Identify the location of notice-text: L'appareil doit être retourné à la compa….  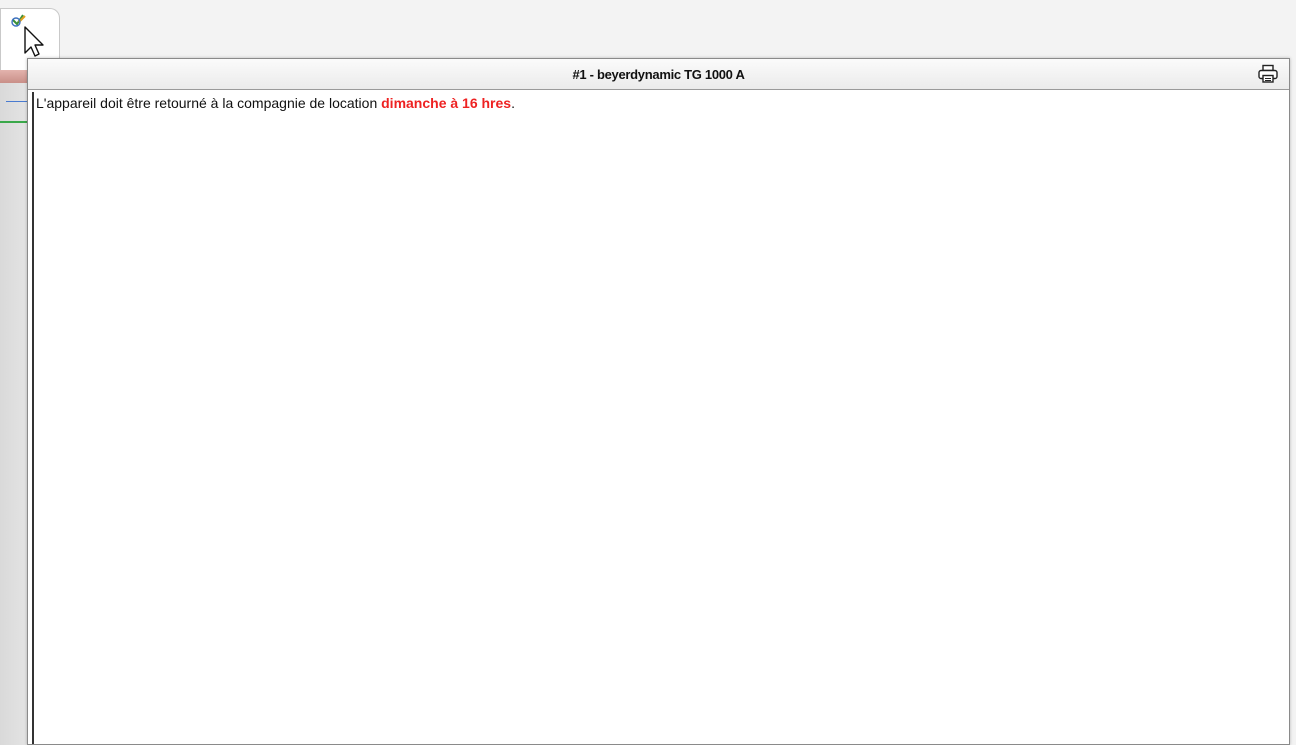
(209, 103).